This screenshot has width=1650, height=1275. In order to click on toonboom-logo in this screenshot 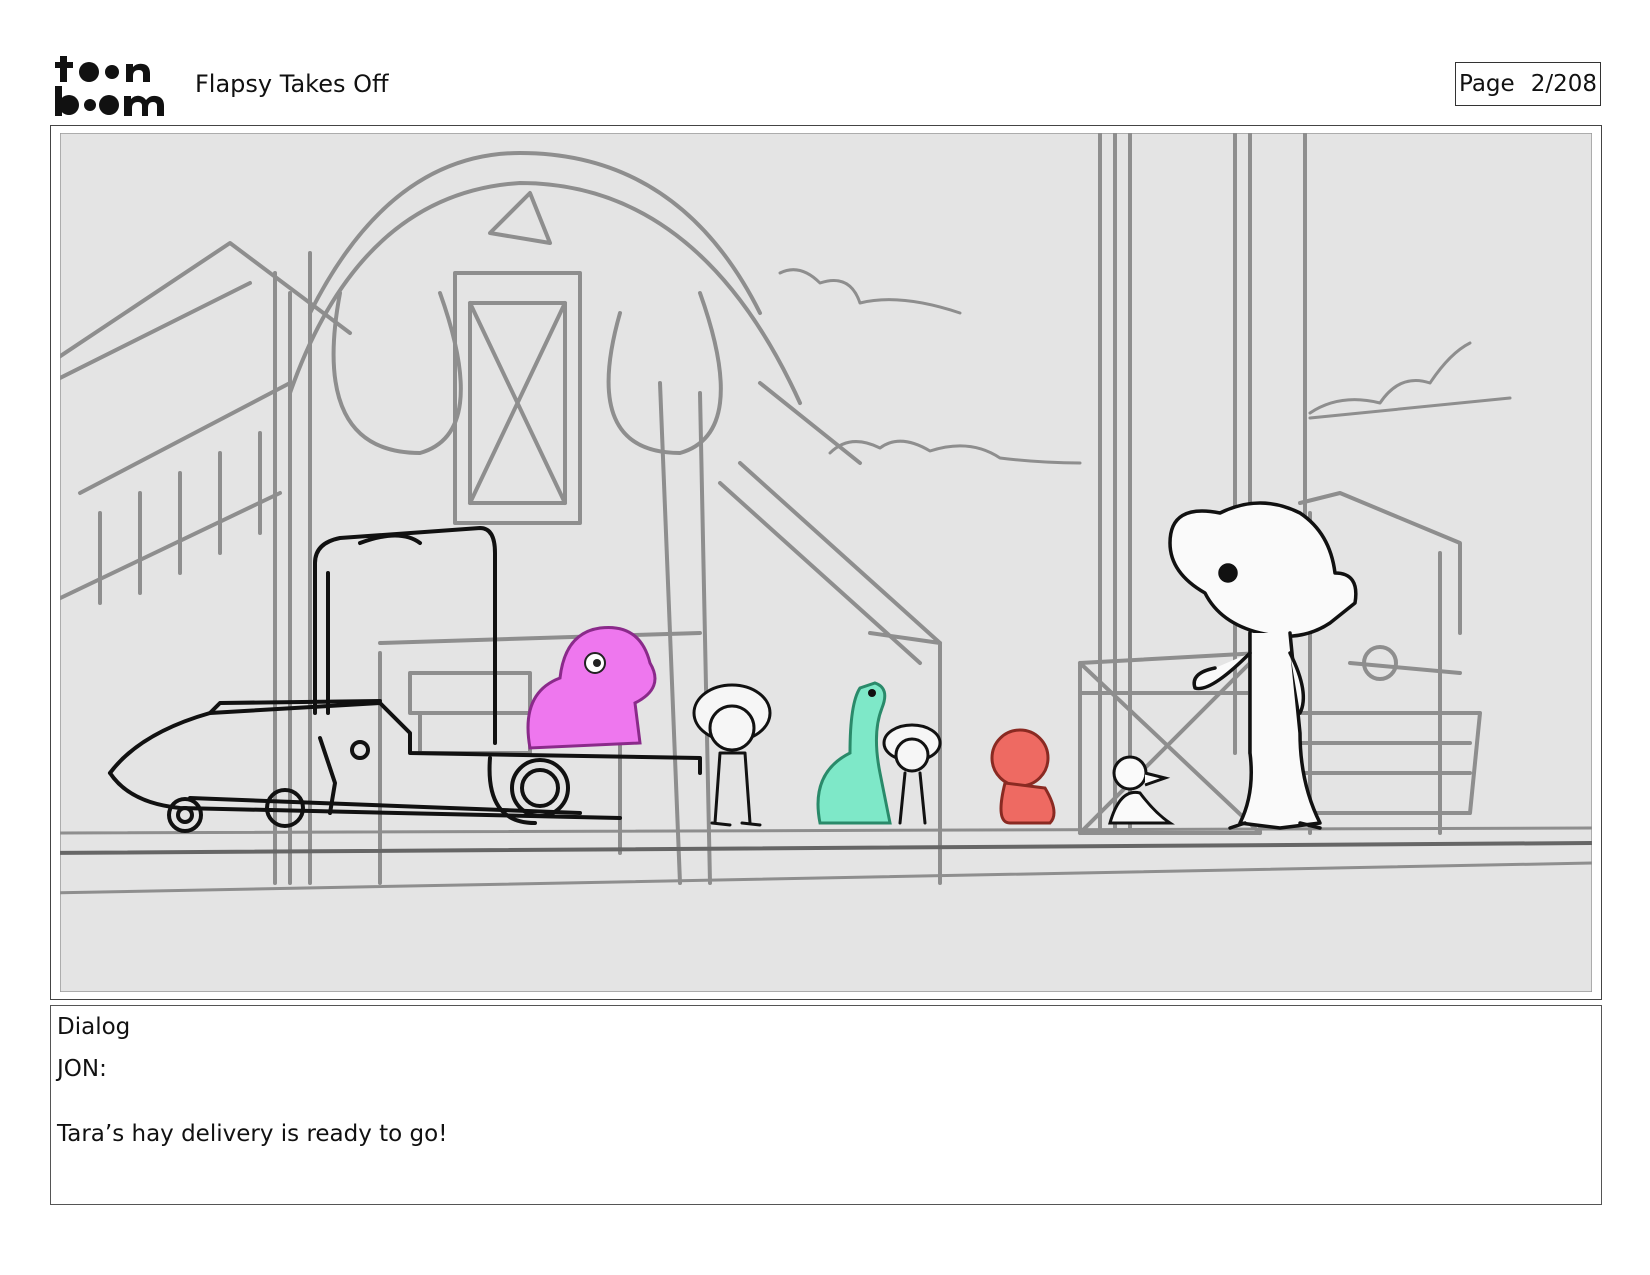, I will do `click(109, 86)`.